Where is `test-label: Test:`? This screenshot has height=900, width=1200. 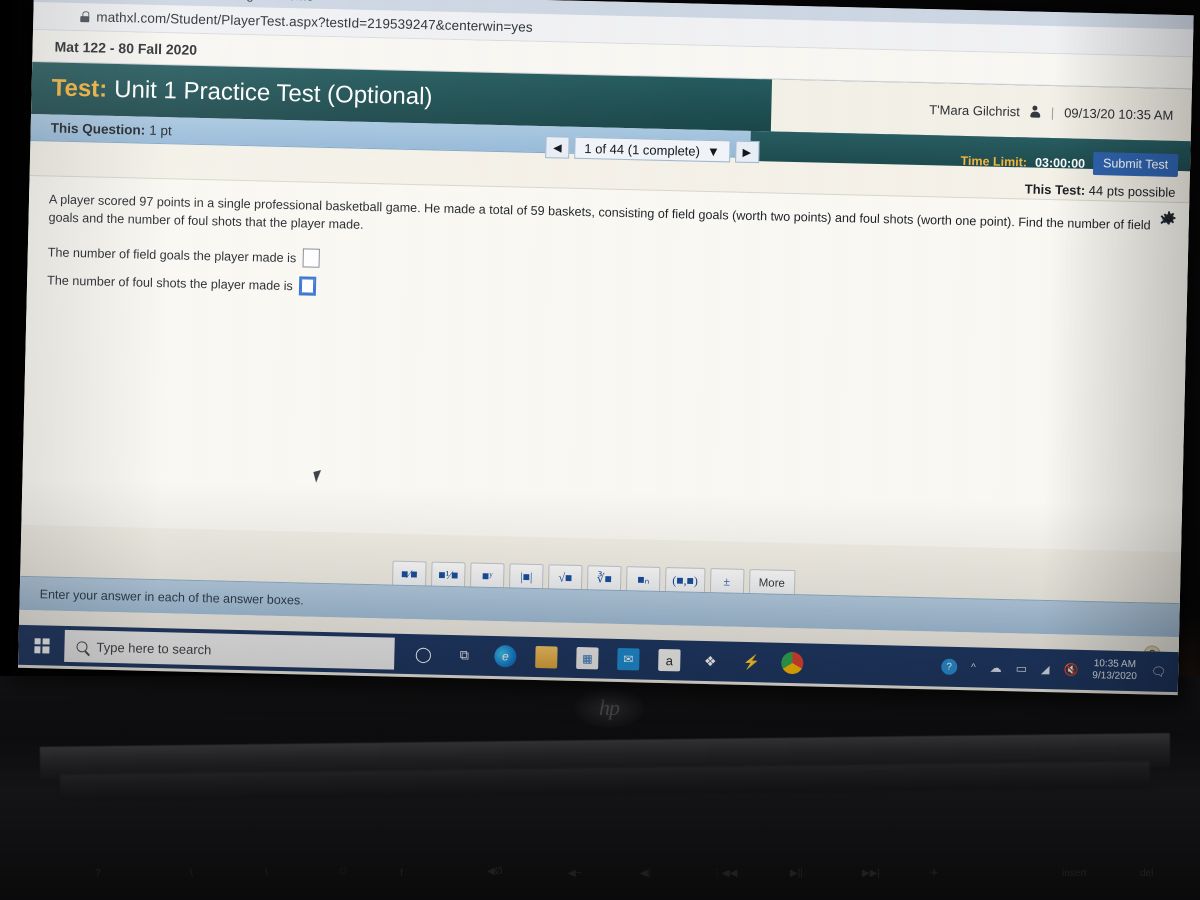
test-label: Test: is located at coordinates (79, 88).